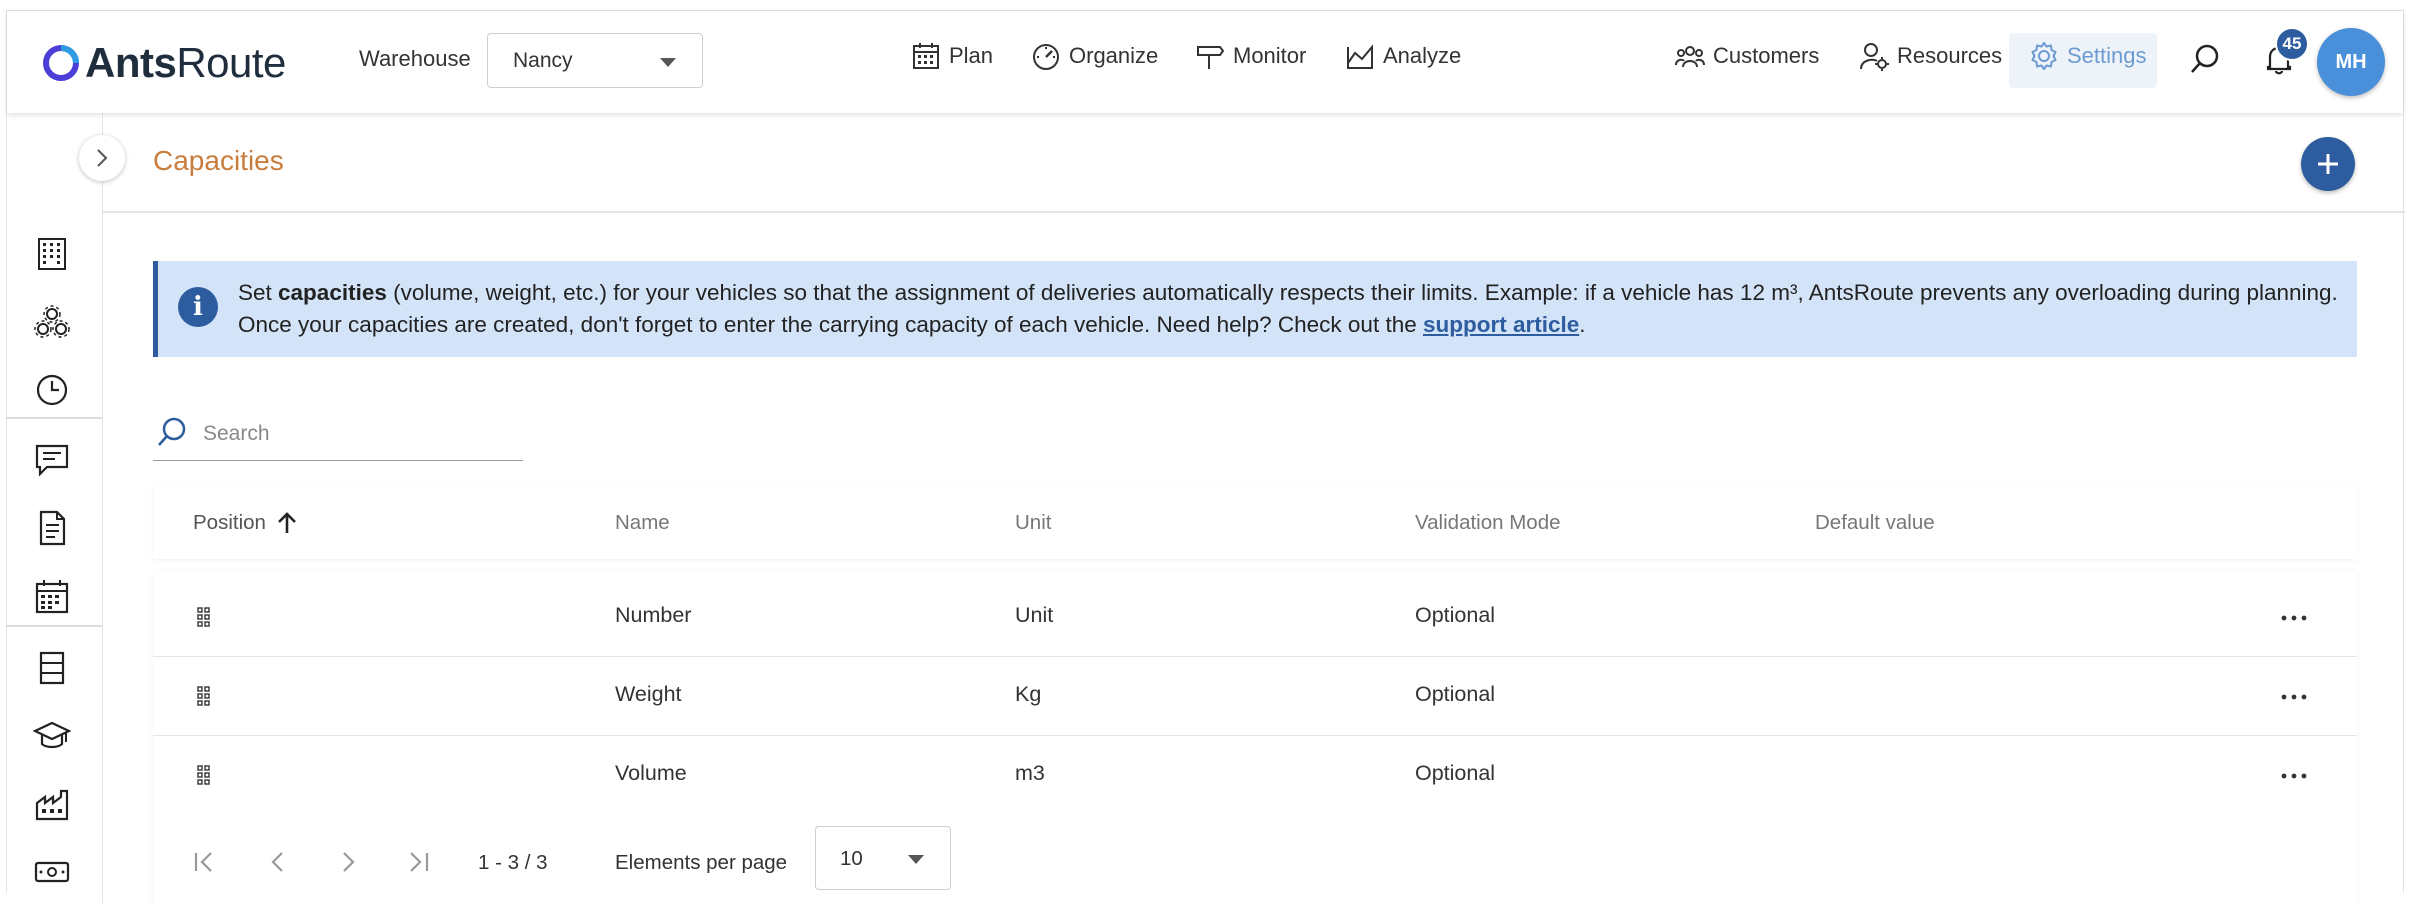 This screenshot has width=2410, height=904. I want to click on sidebar-toggle-button, so click(102, 158).